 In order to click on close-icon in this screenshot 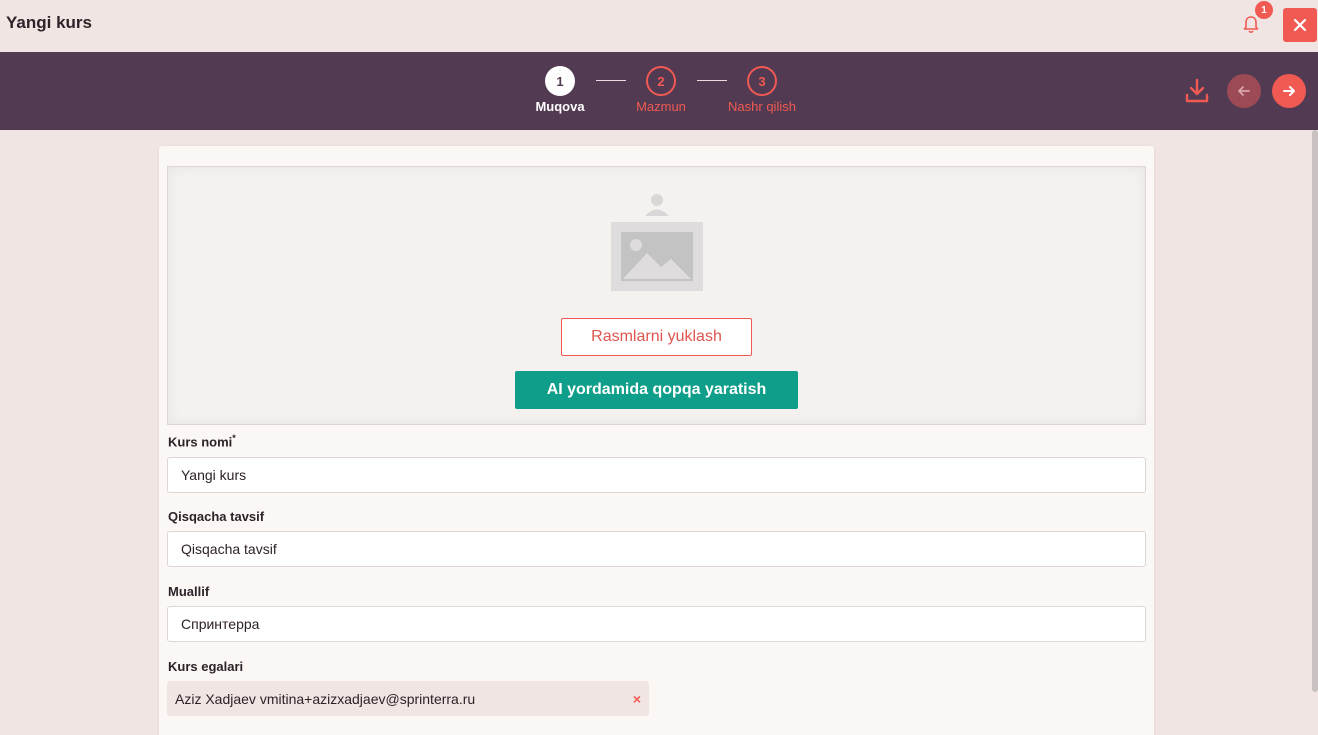, I will do `click(1300, 25)`.